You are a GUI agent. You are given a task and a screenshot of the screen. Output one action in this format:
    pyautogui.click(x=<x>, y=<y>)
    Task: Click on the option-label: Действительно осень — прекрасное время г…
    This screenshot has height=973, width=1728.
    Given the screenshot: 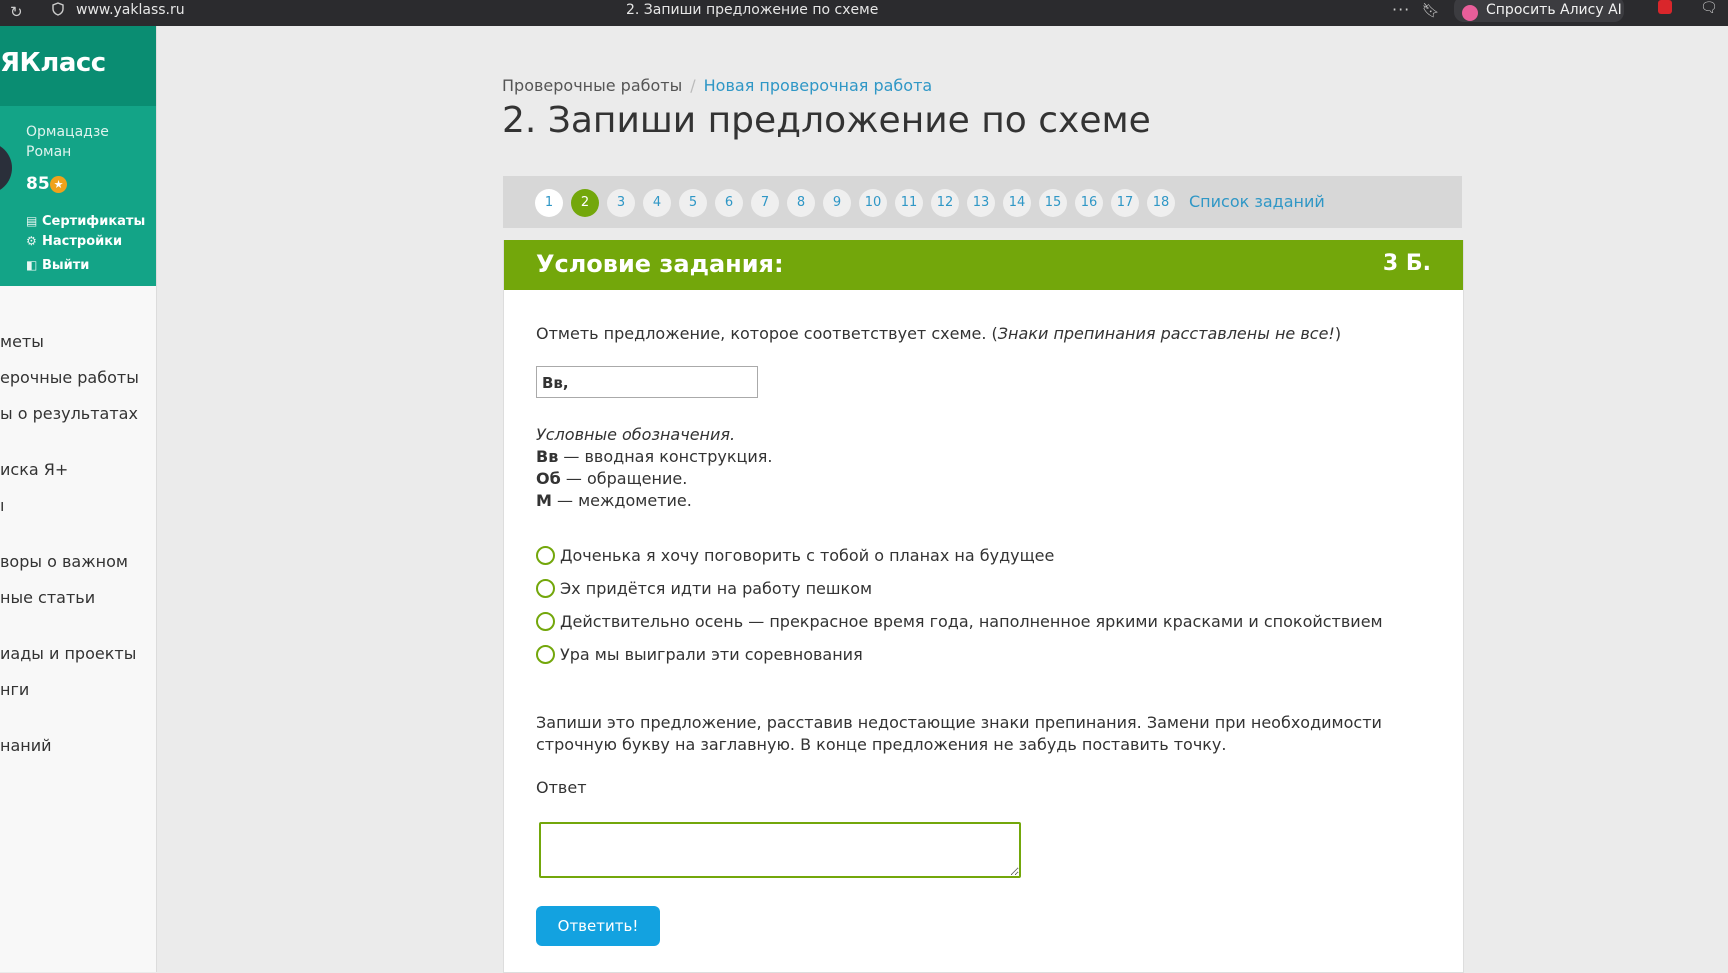 What is the action you would take?
    pyautogui.click(x=971, y=621)
    